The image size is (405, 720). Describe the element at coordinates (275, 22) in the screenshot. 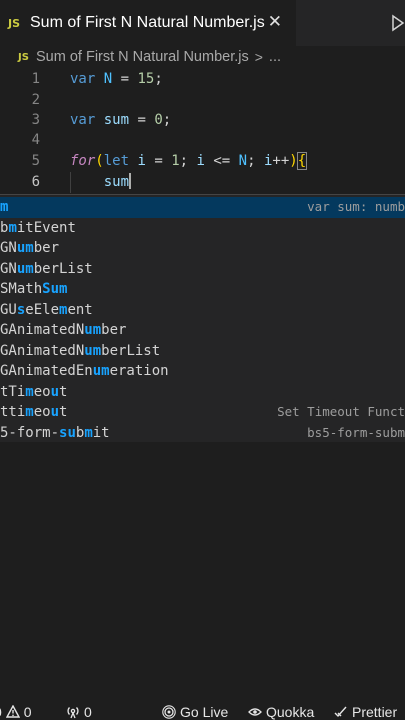

I see `close-icon: ✕` at that location.